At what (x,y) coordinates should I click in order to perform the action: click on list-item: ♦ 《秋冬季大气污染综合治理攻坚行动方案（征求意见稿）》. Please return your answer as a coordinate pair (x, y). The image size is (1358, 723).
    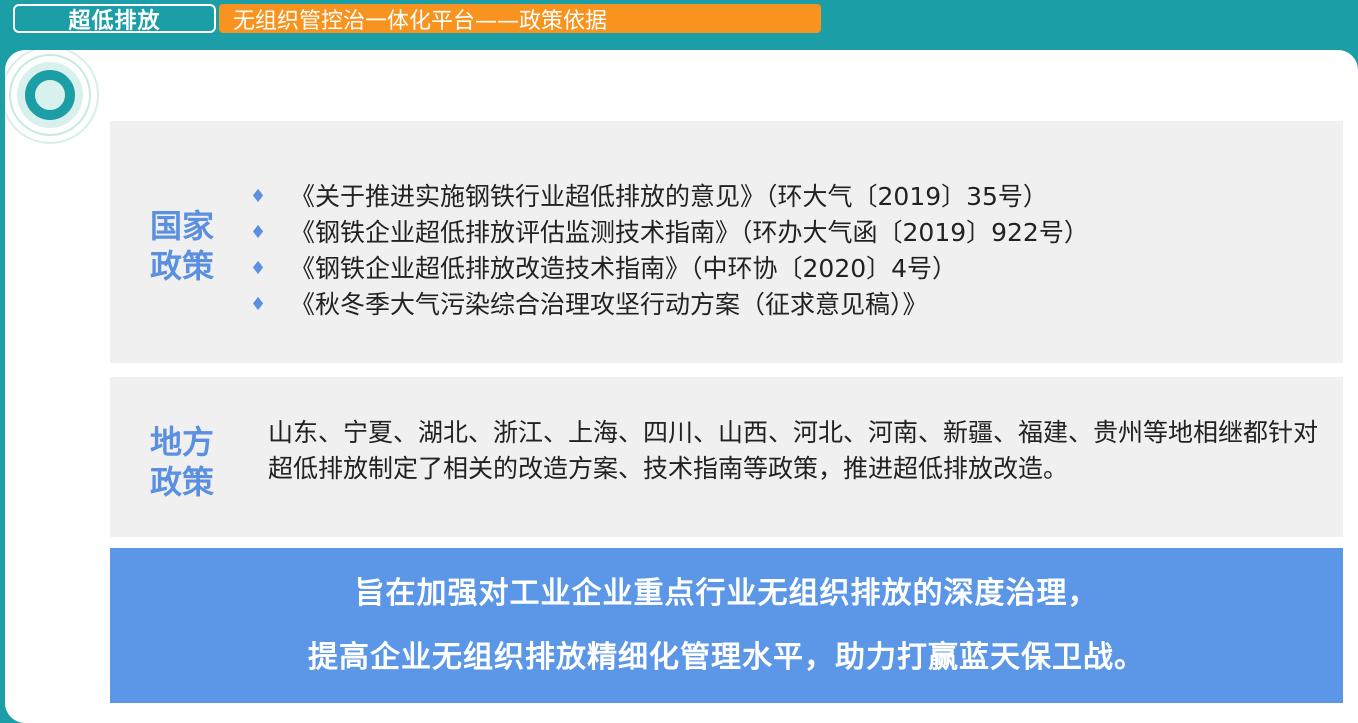
    Looking at the image, I should click on (669, 305).